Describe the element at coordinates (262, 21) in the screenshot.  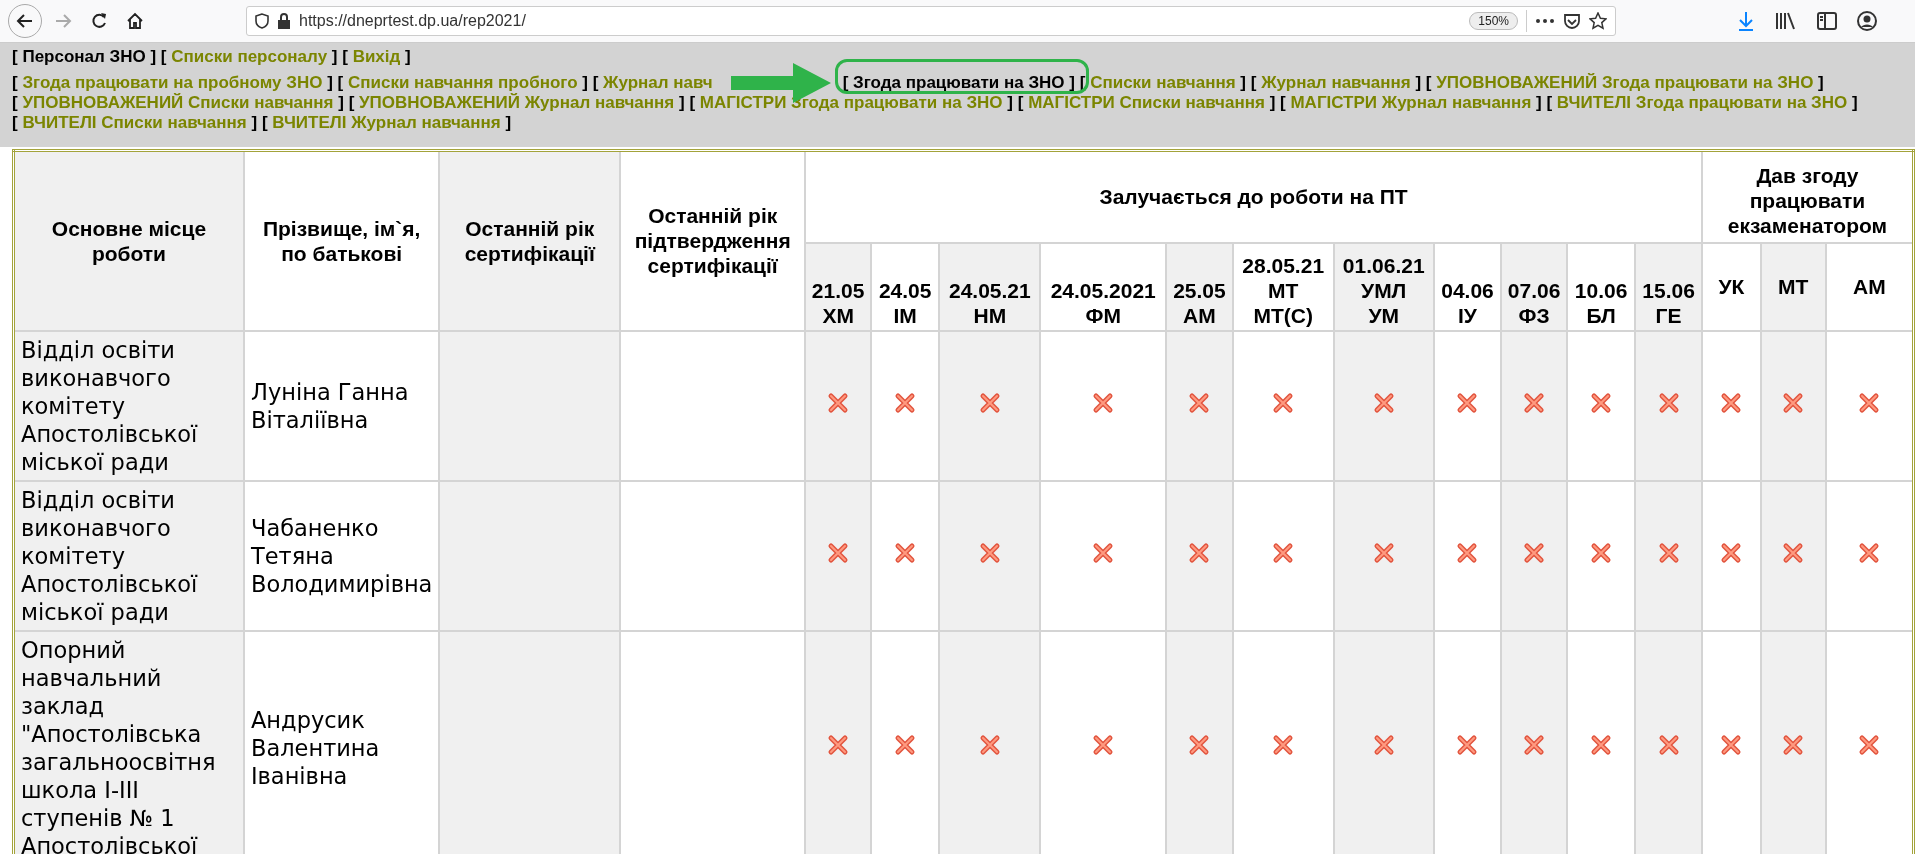
I see `shield-icon` at that location.